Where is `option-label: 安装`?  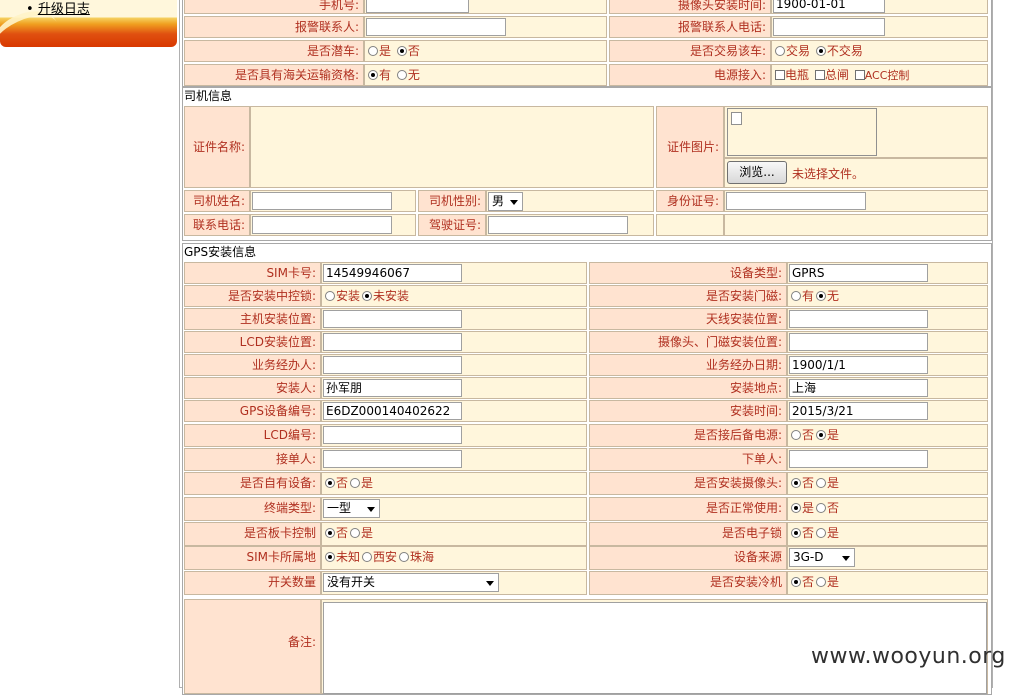
option-label: 安装 is located at coordinates (348, 296).